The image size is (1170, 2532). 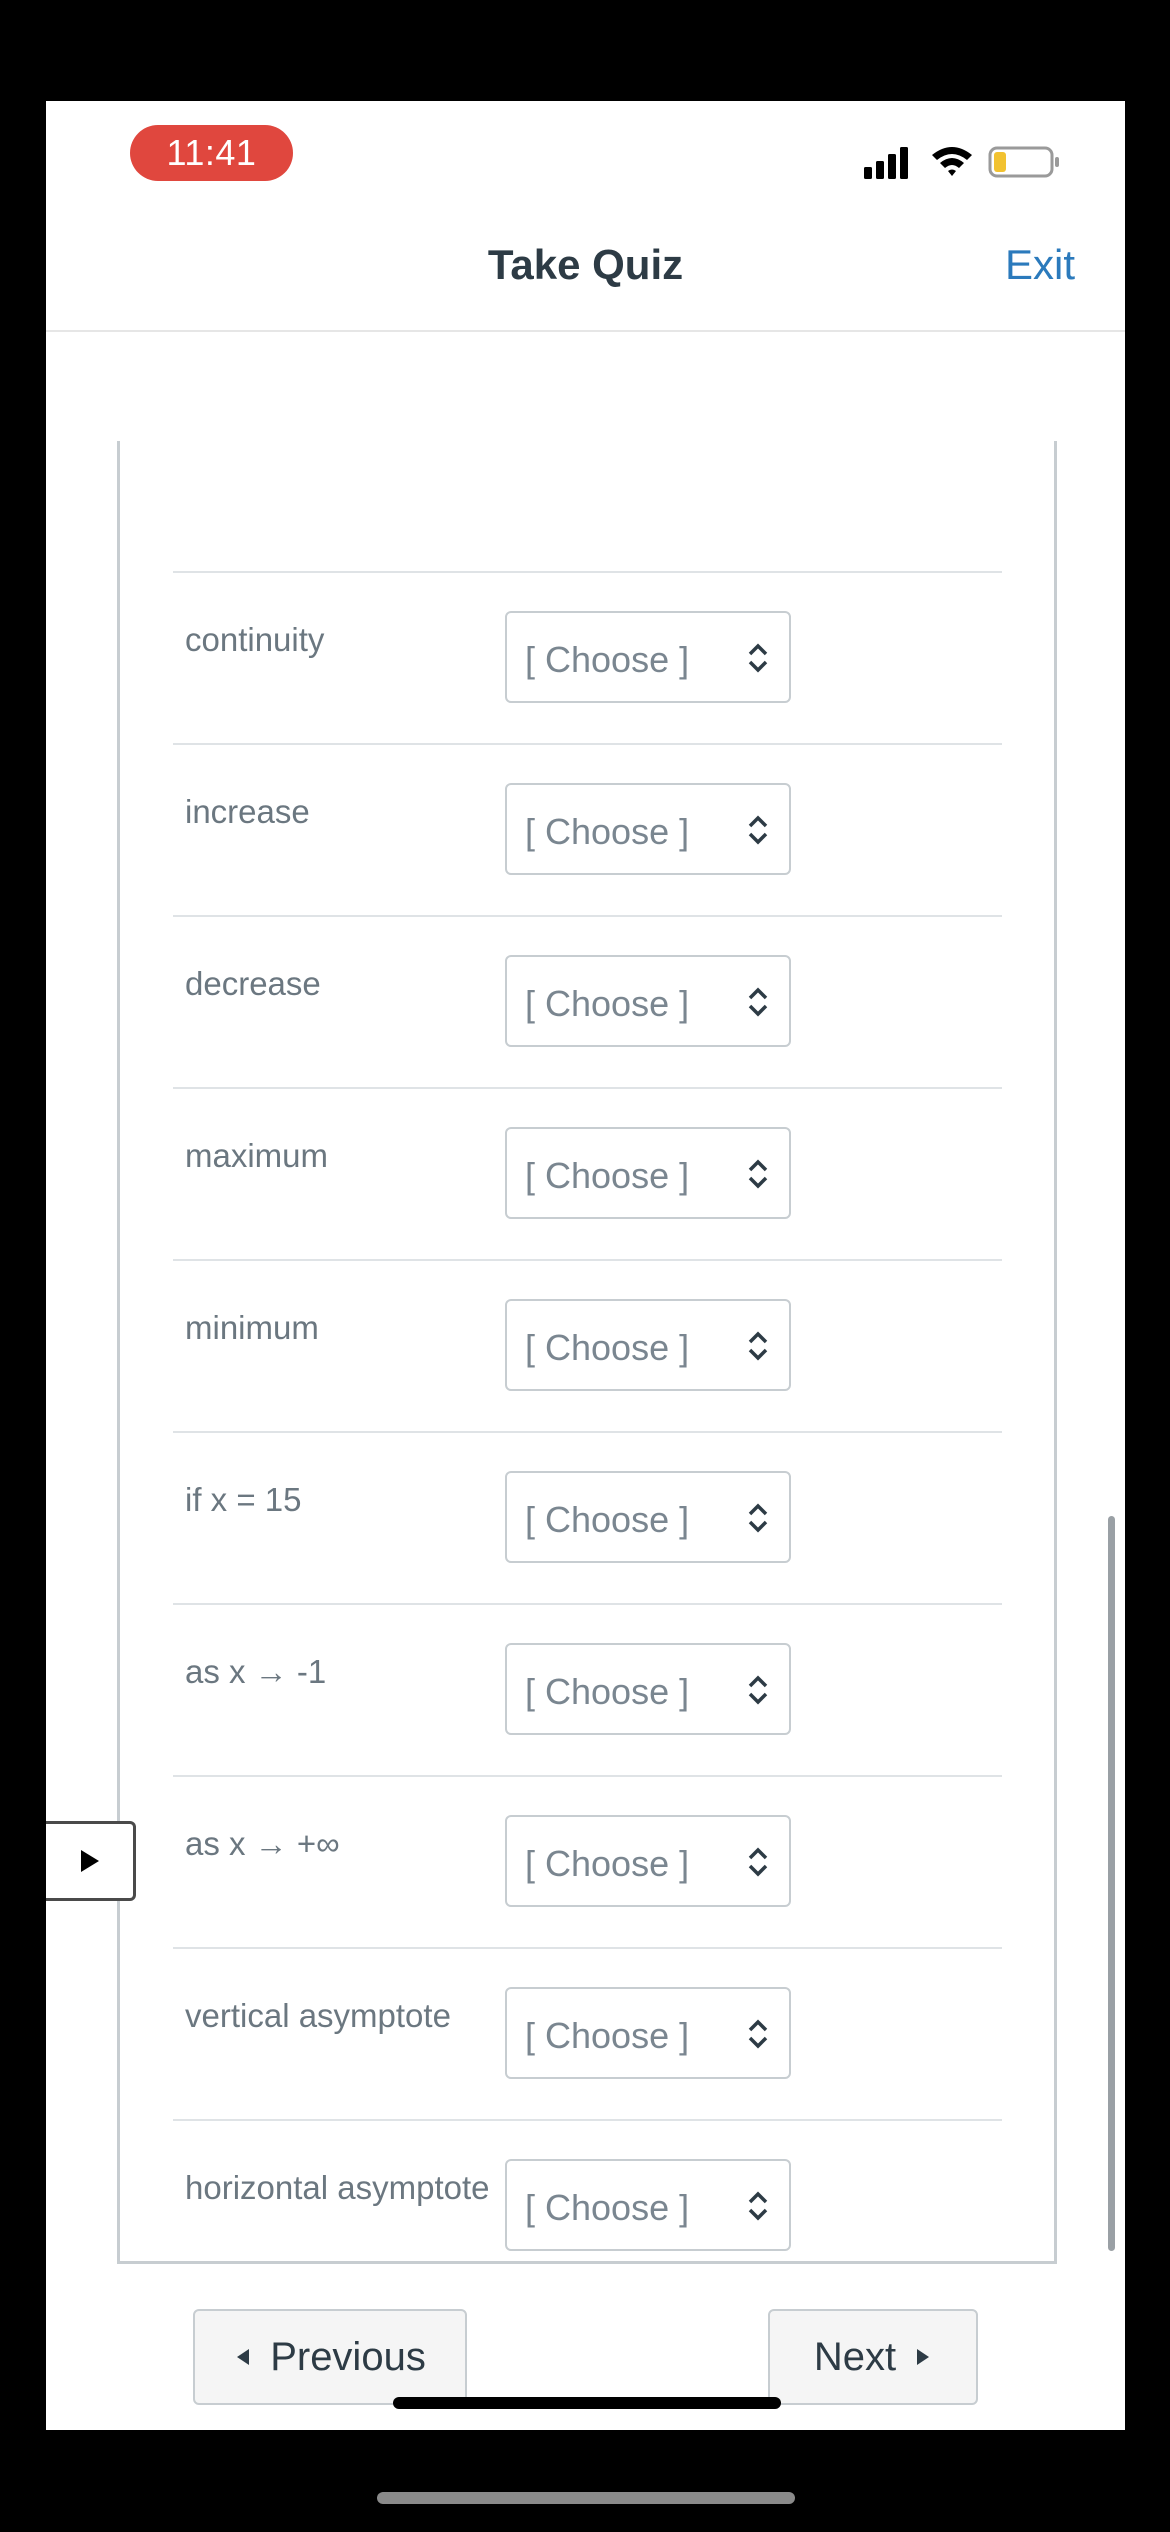 What do you see at coordinates (587, 2403) in the screenshot?
I see `home-indicator` at bounding box center [587, 2403].